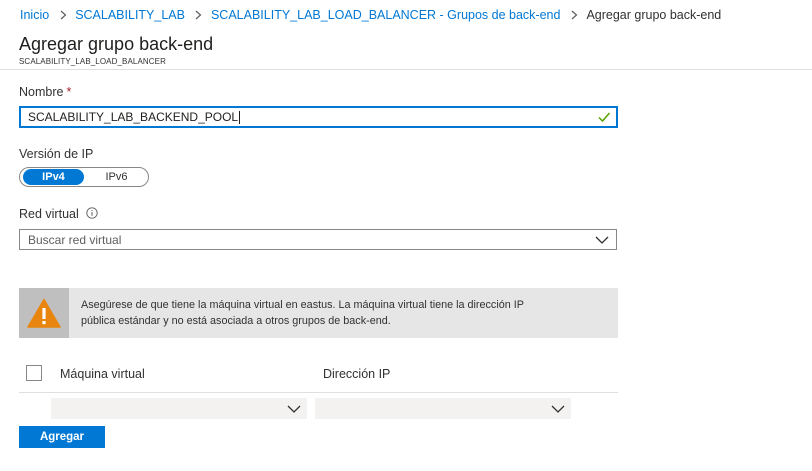 Image resolution: width=812 pixels, height=471 pixels. What do you see at coordinates (308, 117) in the screenshot?
I see `name-input-value-wrap: SCALABILITY_LAB_BACKEND_POOL` at bounding box center [308, 117].